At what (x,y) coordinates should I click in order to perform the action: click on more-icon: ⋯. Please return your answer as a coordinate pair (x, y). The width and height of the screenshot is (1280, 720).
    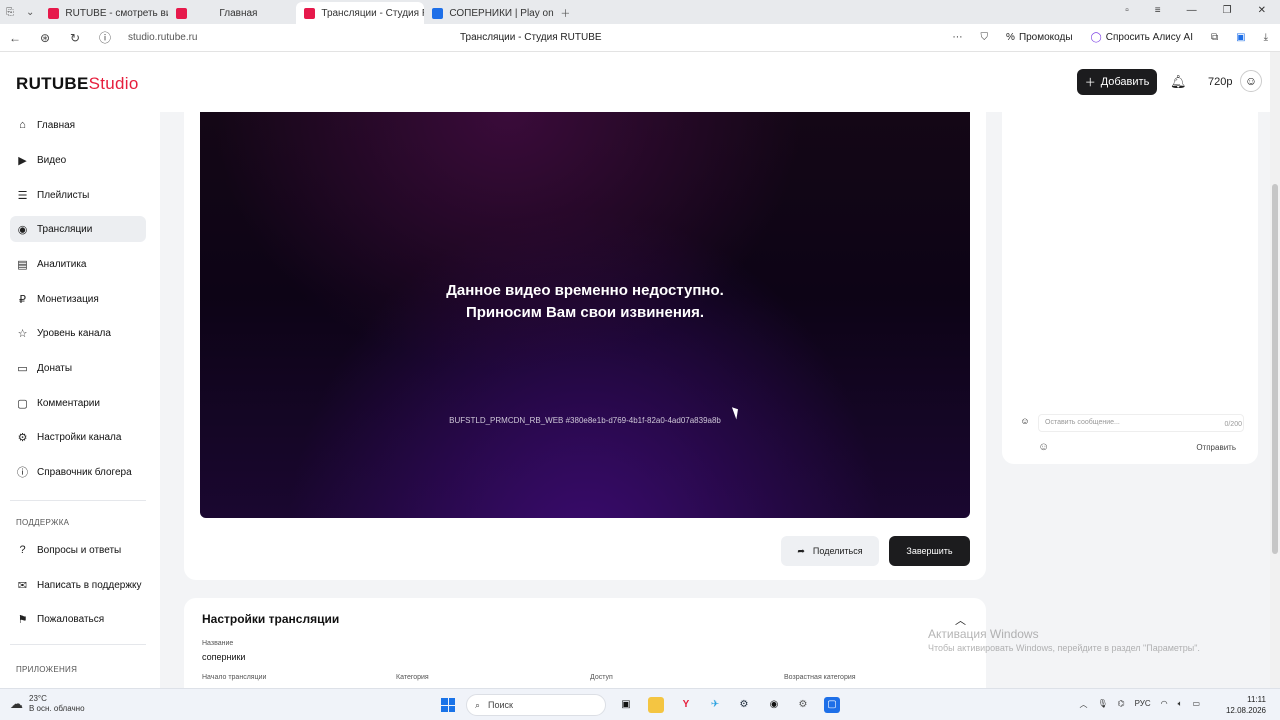
    Looking at the image, I should click on (958, 37).